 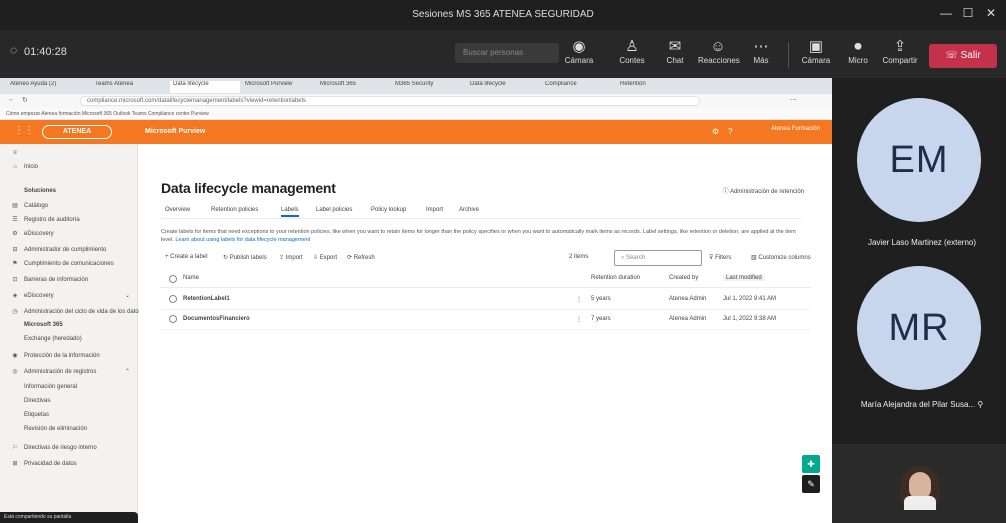 What do you see at coordinates (69, 208) in the screenshot?
I see `nav-catalog: ▤ Catálogo` at bounding box center [69, 208].